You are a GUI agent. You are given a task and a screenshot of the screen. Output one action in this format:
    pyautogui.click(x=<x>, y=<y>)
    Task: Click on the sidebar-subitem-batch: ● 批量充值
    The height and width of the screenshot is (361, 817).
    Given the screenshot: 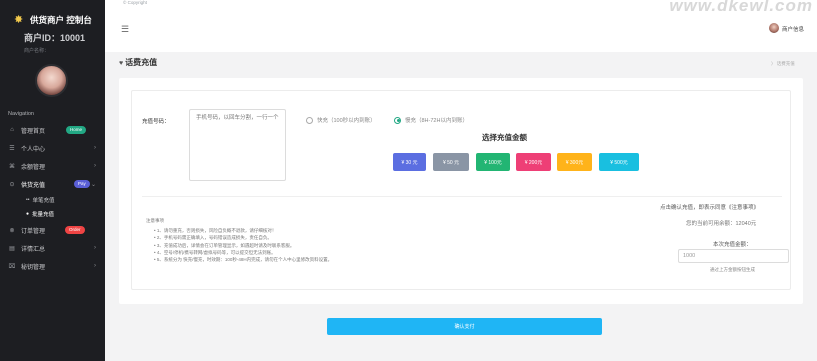 What is the action you would take?
    pyautogui.click(x=52, y=214)
    